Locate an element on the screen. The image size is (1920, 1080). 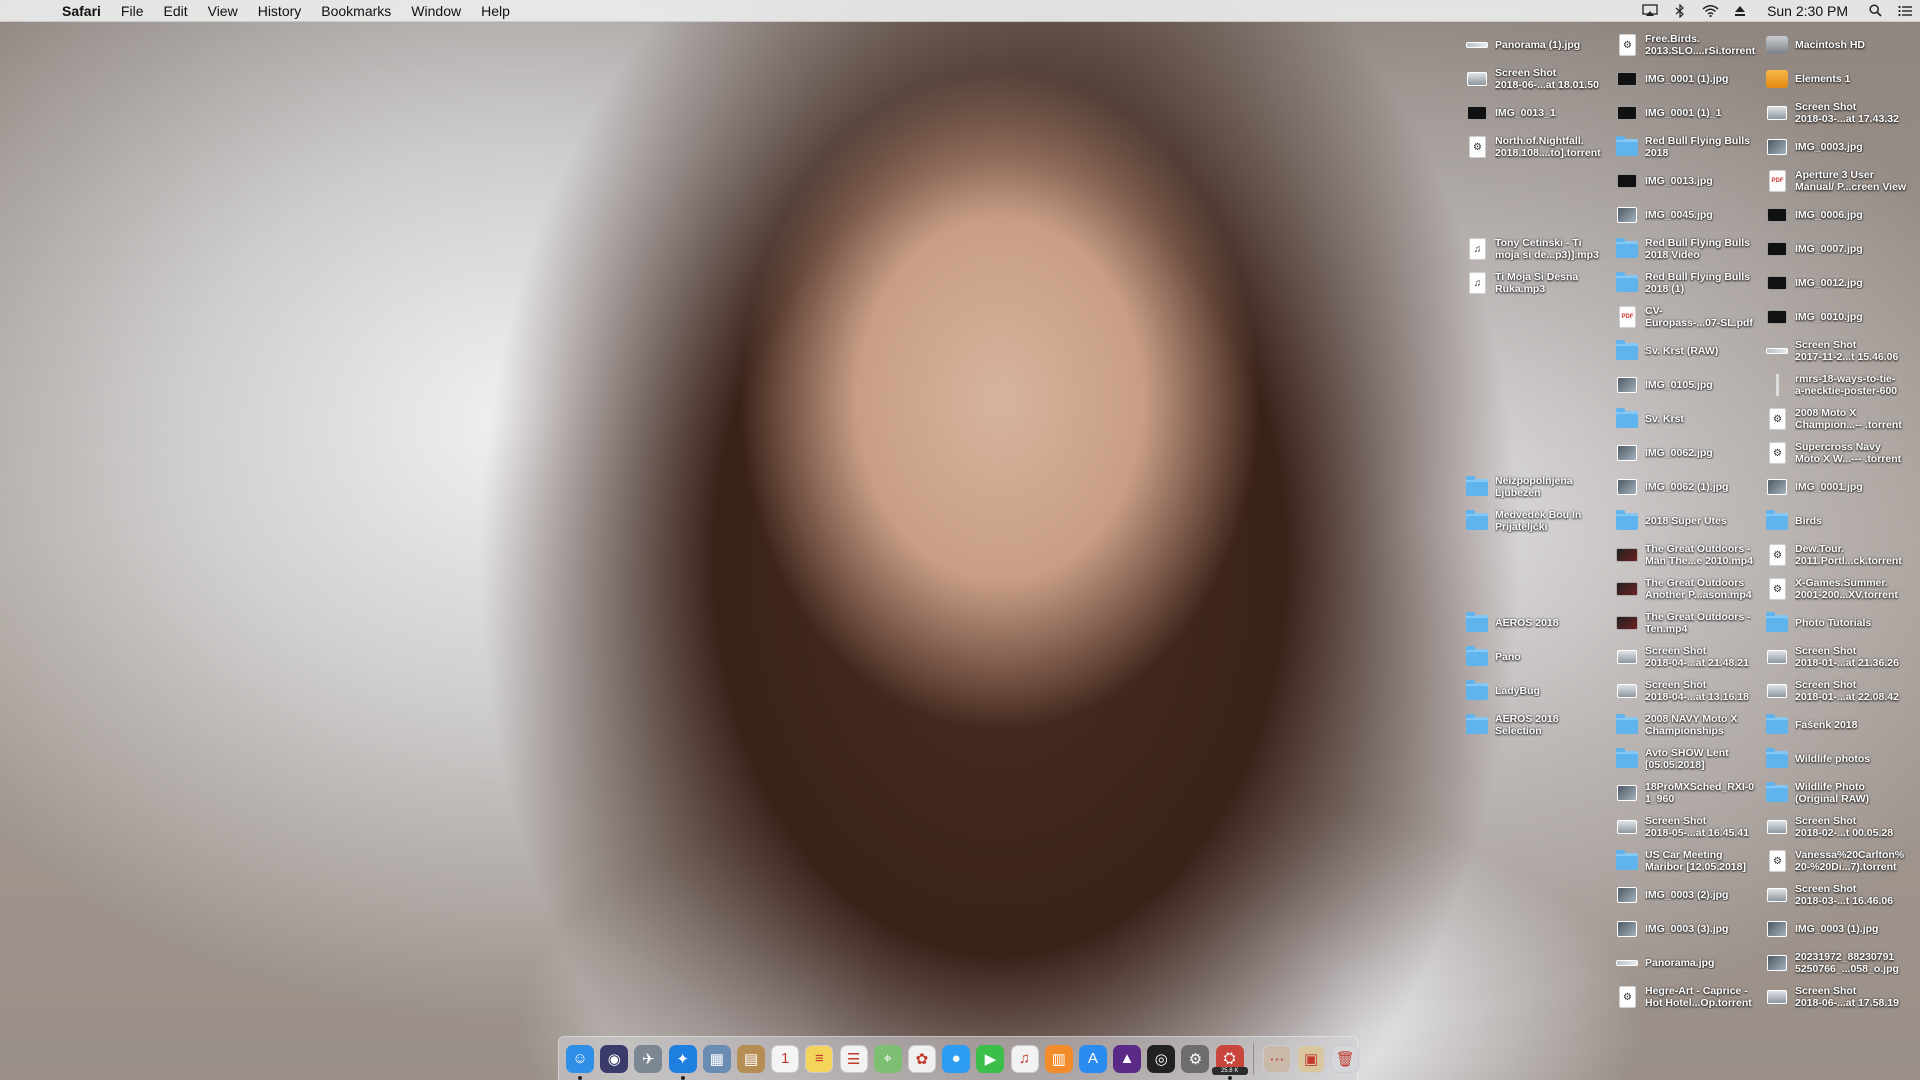
desktop-icon: ⚙ Free.Birds. 2013.SLO....rSi.torrent is located at coordinates (1691, 45).